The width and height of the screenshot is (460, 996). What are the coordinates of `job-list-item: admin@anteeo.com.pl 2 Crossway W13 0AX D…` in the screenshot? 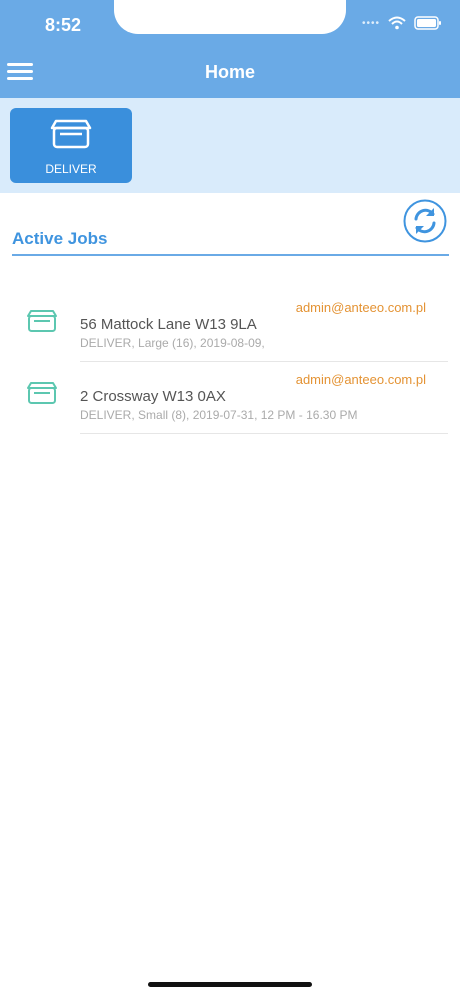 It's located at (230, 405).